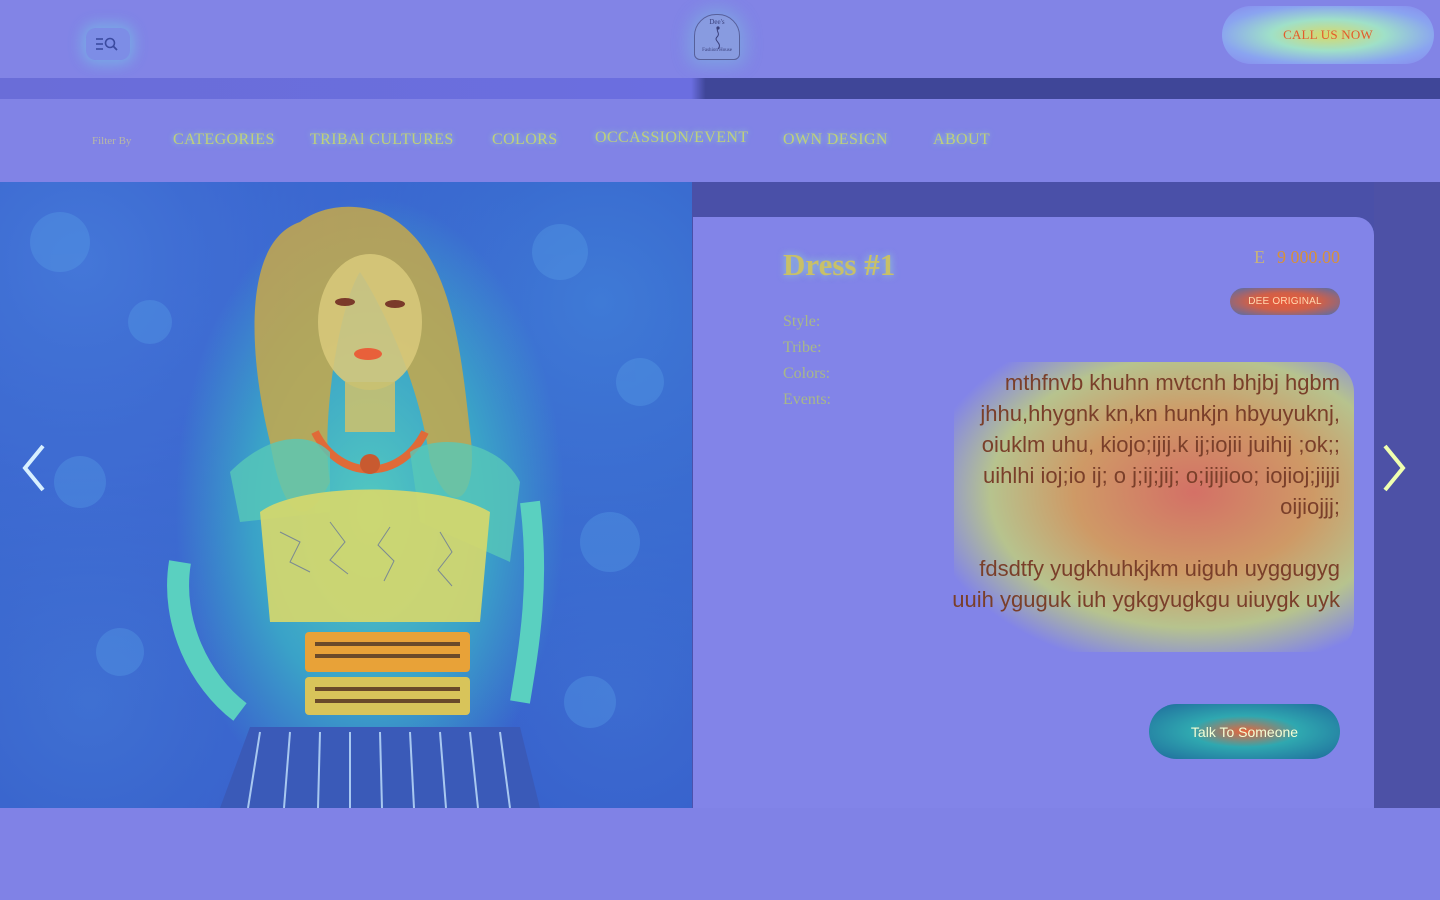  What do you see at coordinates (835, 140) in the screenshot?
I see `nav-own-design: OWN DESIGN` at bounding box center [835, 140].